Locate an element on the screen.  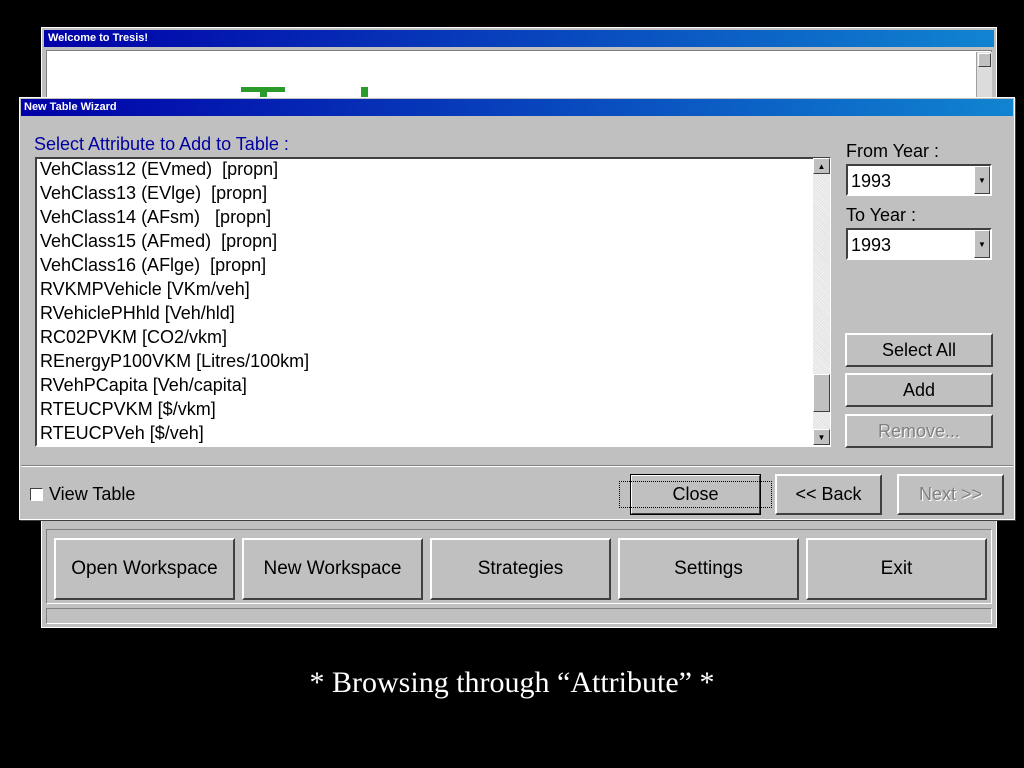
next-button: Next >> is located at coordinates (950, 494).